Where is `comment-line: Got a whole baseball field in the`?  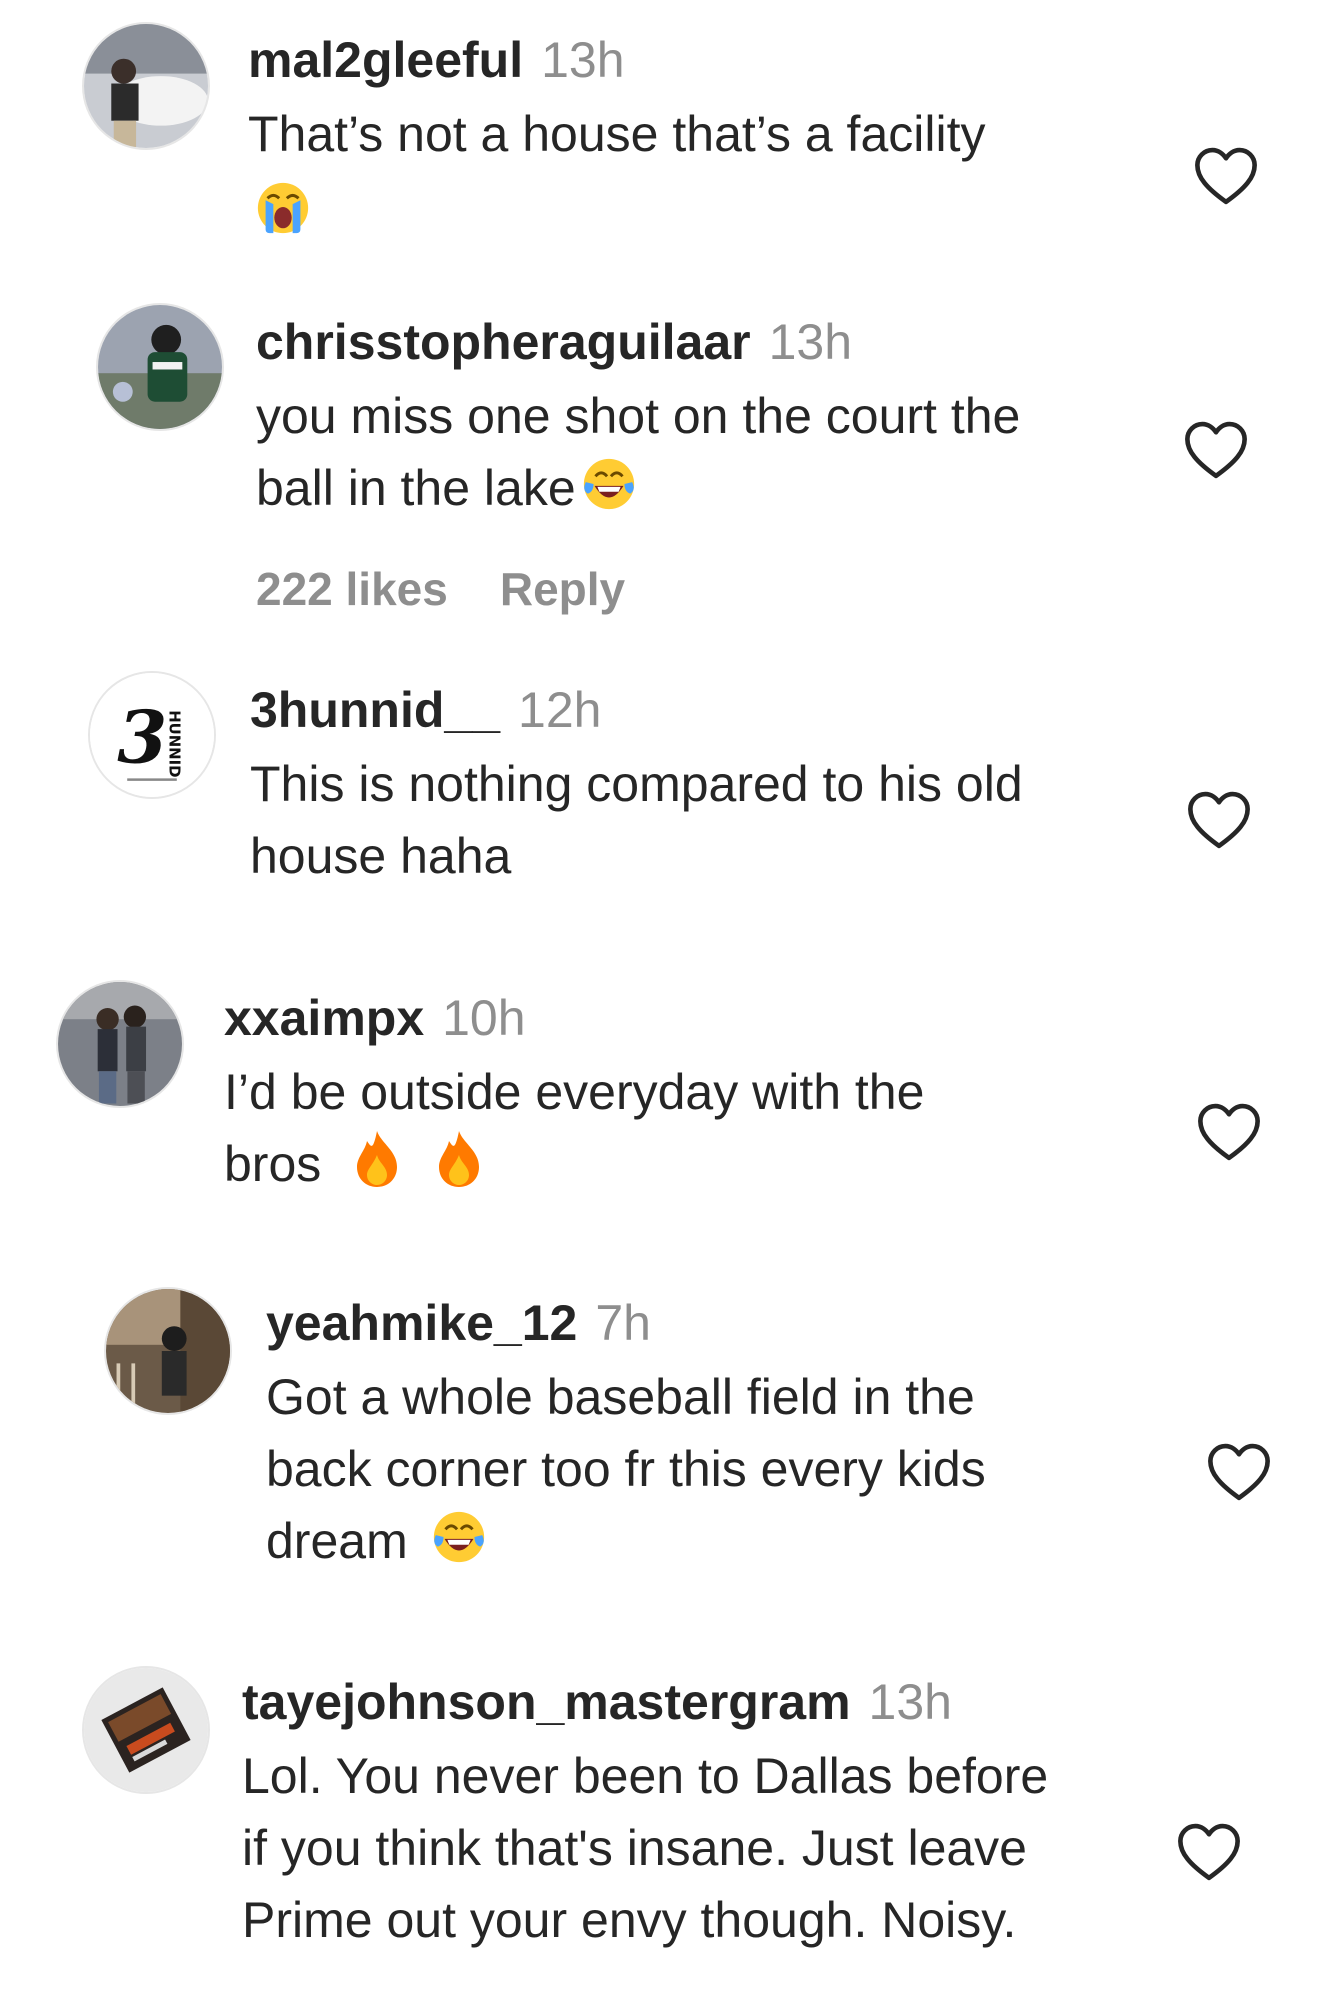 comment-line: Got a whole baseball field in the is located at coordinates (620, 1397).